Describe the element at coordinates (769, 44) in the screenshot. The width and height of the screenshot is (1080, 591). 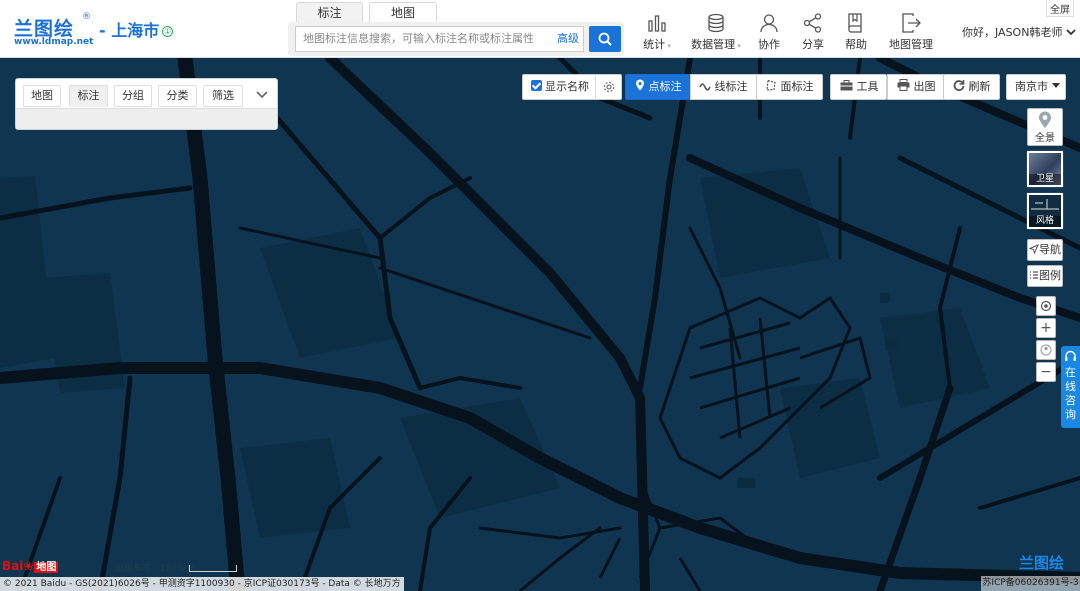
I see `nav-collaborate-label: 协作` at that location.